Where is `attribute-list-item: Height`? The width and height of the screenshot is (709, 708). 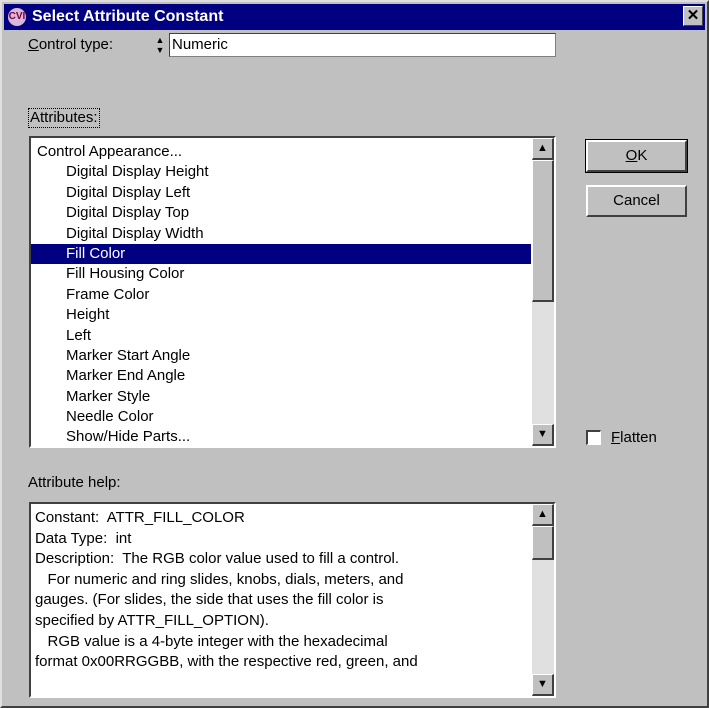 attribute-list-item: Height is located at coordinates (281, 315).